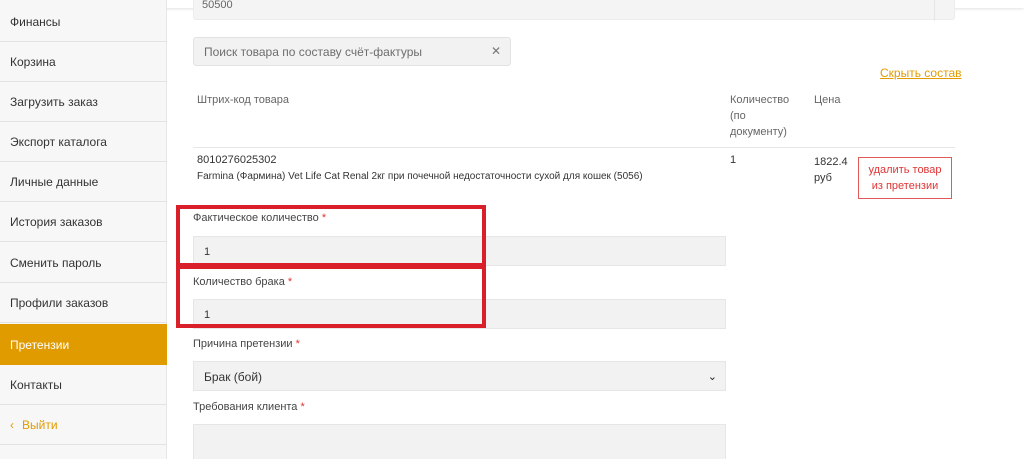  I want to click on logout-button: ‹ Выйти, so click(83, 425).